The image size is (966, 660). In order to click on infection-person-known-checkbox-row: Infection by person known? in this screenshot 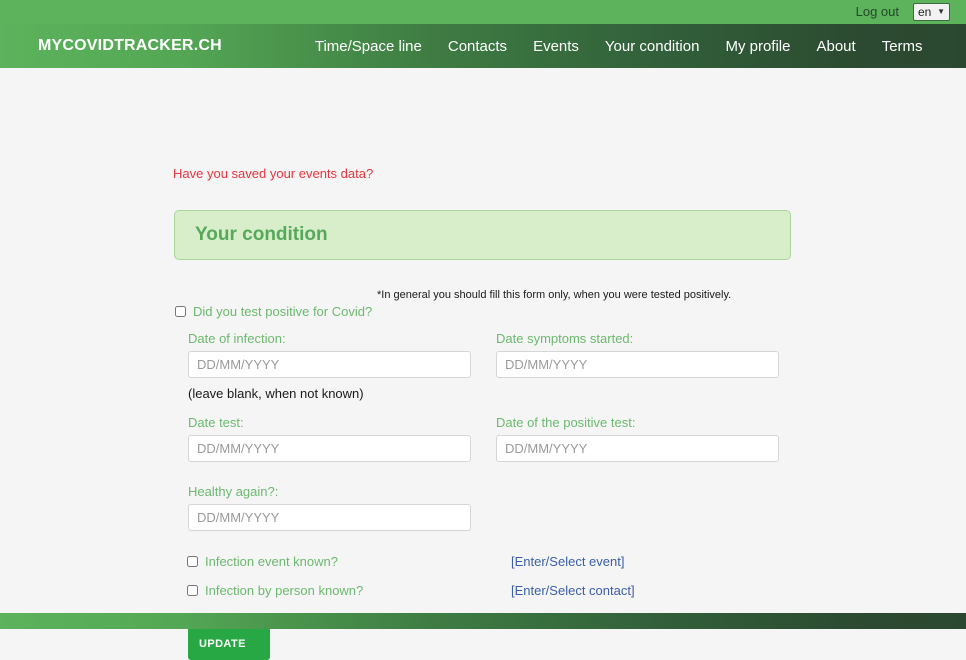, I will do `click(275, 590)`.